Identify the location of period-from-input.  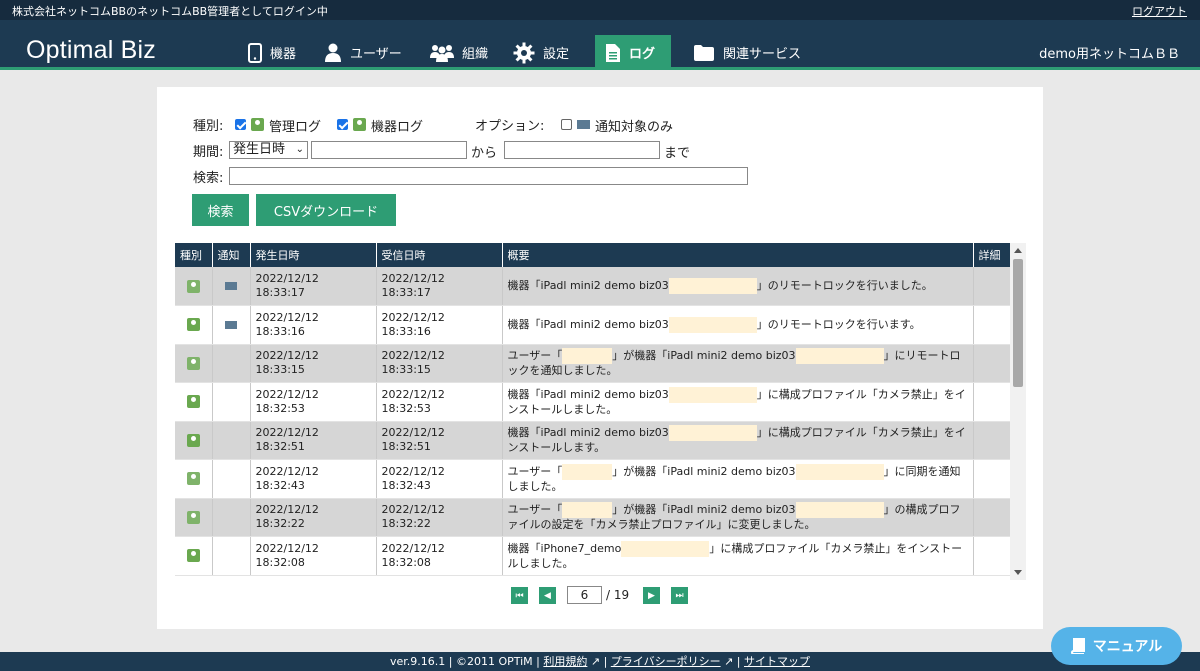
(389, 150).